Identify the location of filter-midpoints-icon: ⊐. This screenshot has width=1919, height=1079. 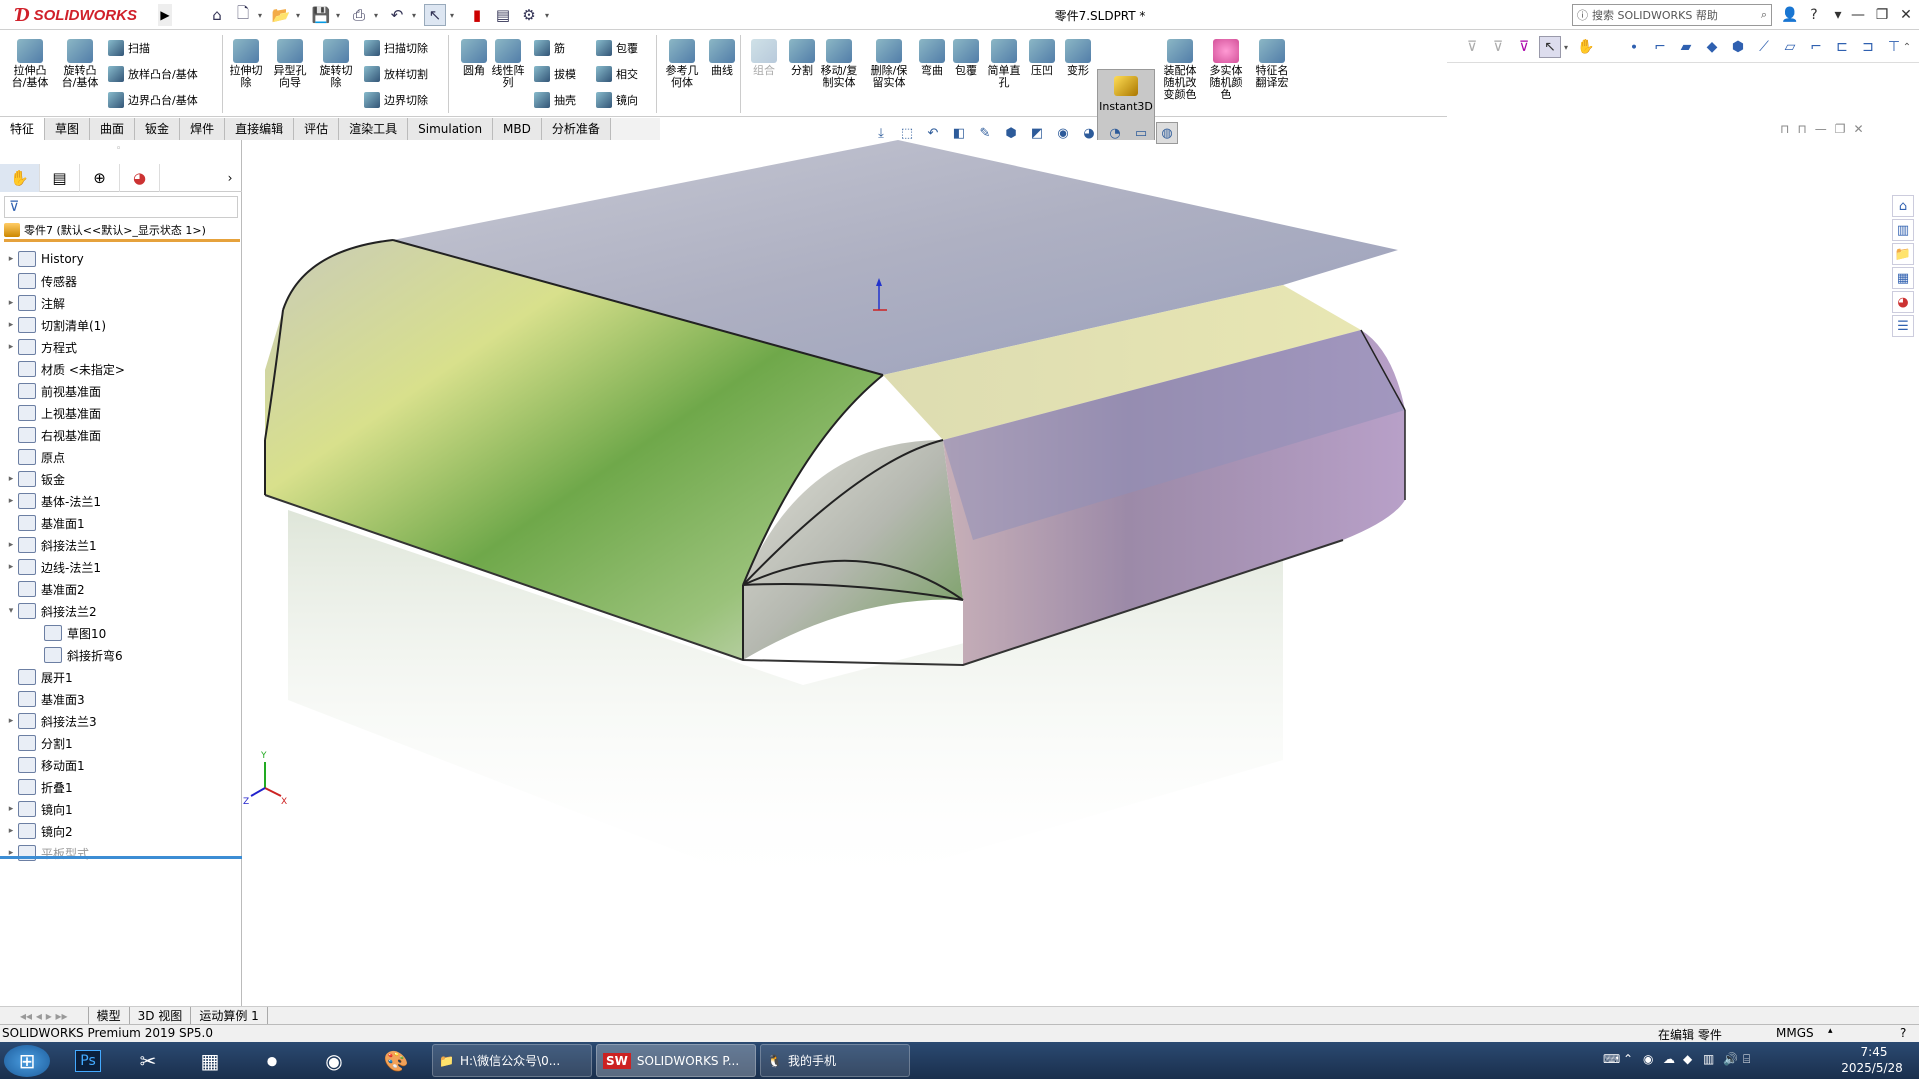
(1868, 47).